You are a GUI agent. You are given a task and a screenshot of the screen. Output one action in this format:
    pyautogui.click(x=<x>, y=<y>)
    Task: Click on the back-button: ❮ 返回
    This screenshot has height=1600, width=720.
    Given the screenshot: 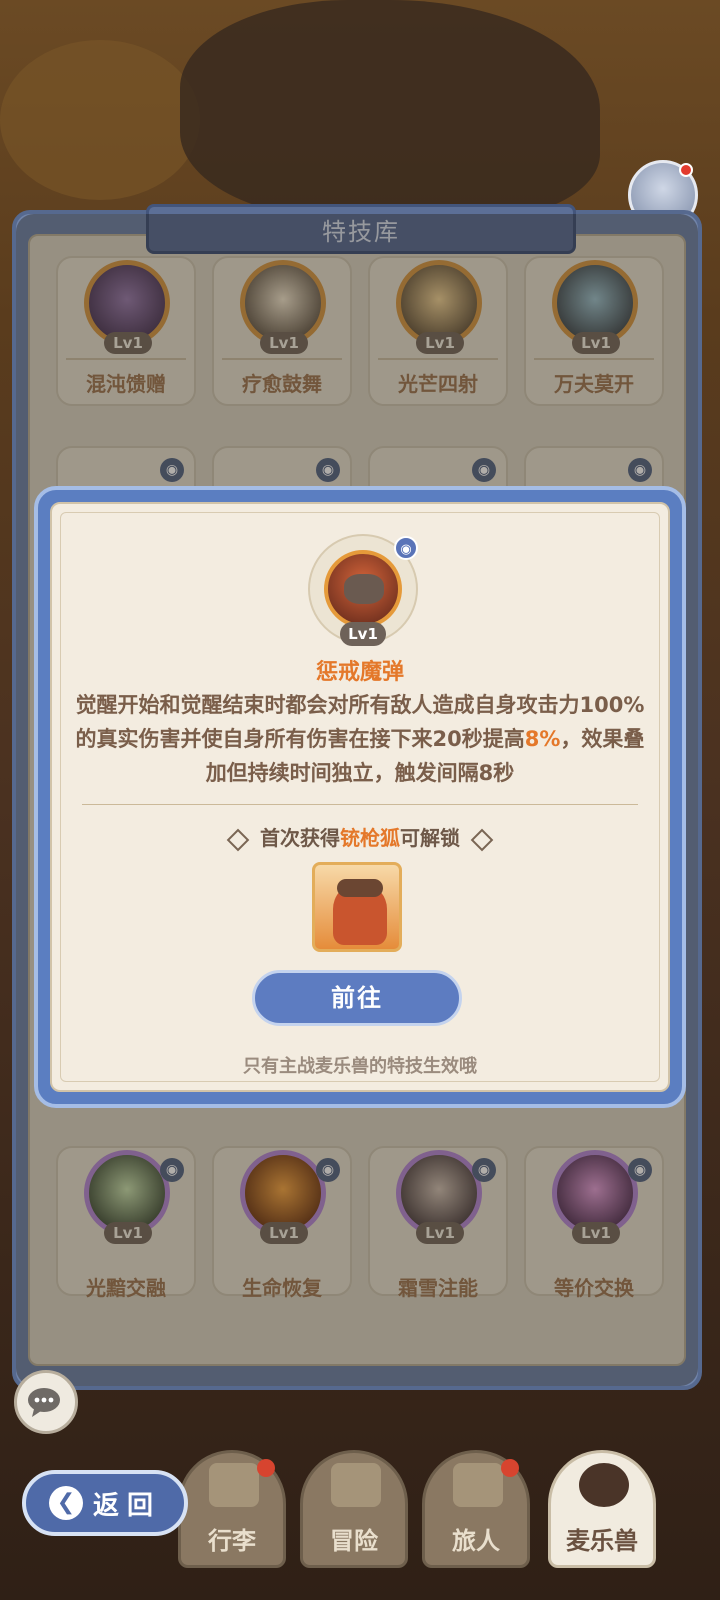 What is the action you would take?
    pyautogui.click(x=105, y=1503)
    